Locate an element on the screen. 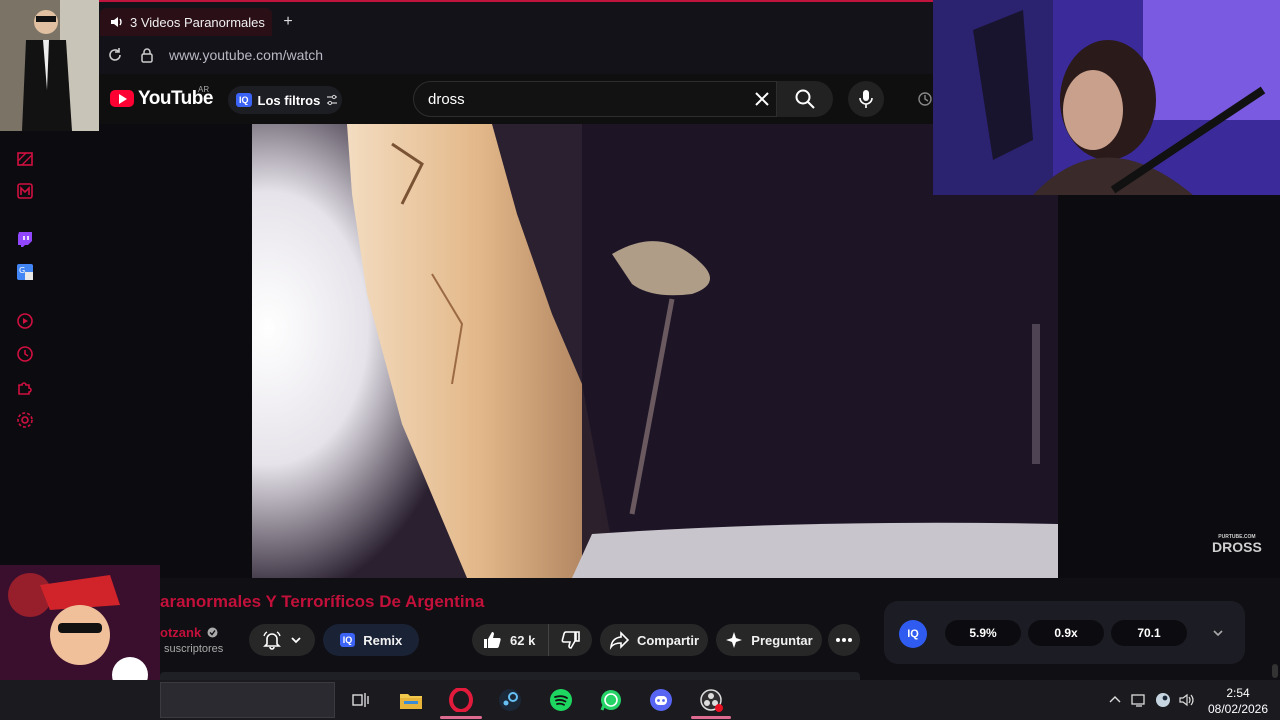 The height and width of the screenshot is (720, 1280). more-icon is located at coordinates (844, 640).